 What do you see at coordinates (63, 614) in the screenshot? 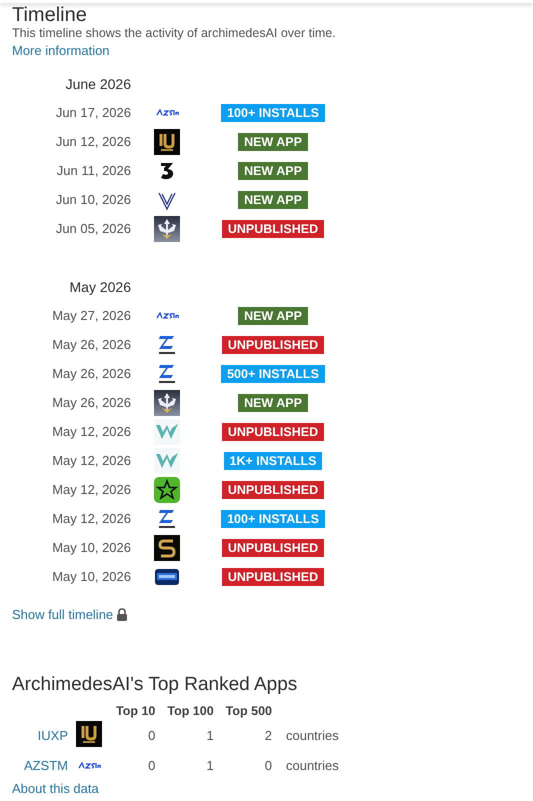
I see `full-timeline-link: Show full timeline` at bounding box center [63, 614].